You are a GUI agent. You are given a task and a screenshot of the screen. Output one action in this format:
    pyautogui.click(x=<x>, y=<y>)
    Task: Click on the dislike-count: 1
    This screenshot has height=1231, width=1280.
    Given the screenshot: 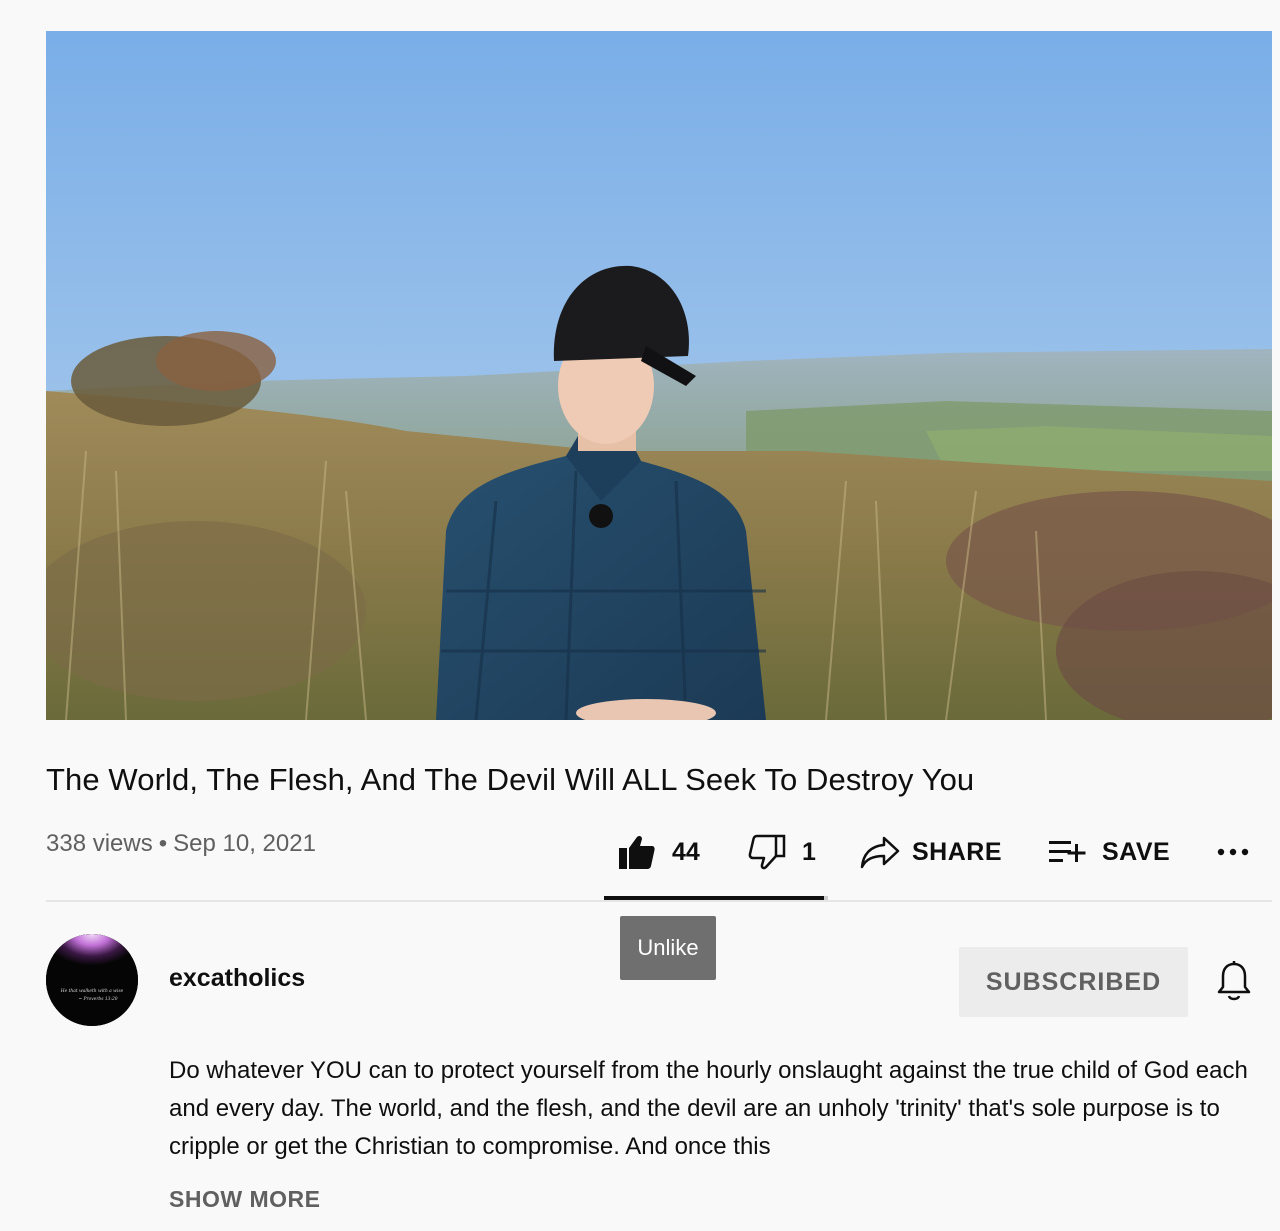 What is the action you would take?
    pyautogui.click(x=809, y=851)
    